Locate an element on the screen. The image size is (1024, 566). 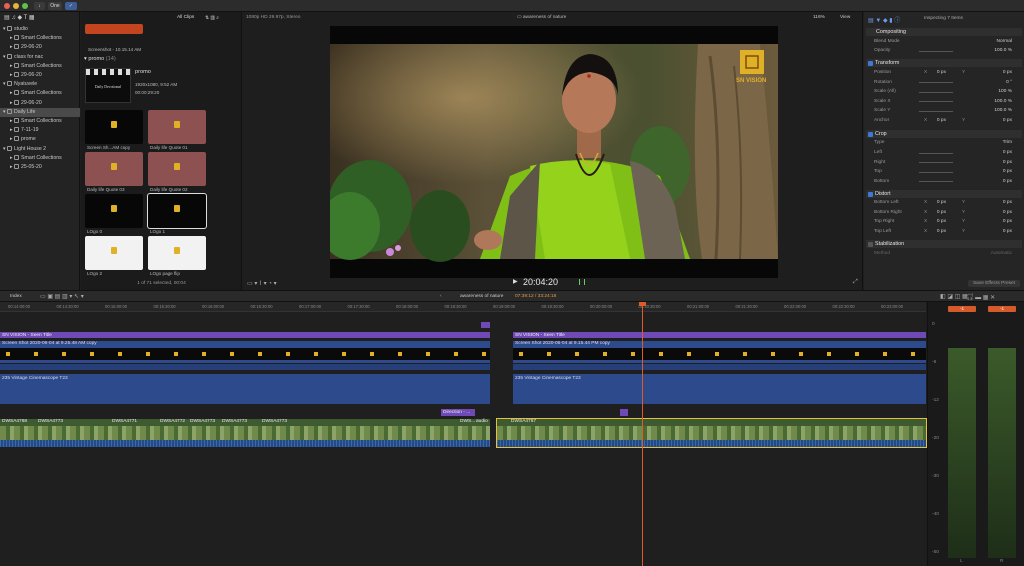
one-button: One is located at coordinates (55, 6).